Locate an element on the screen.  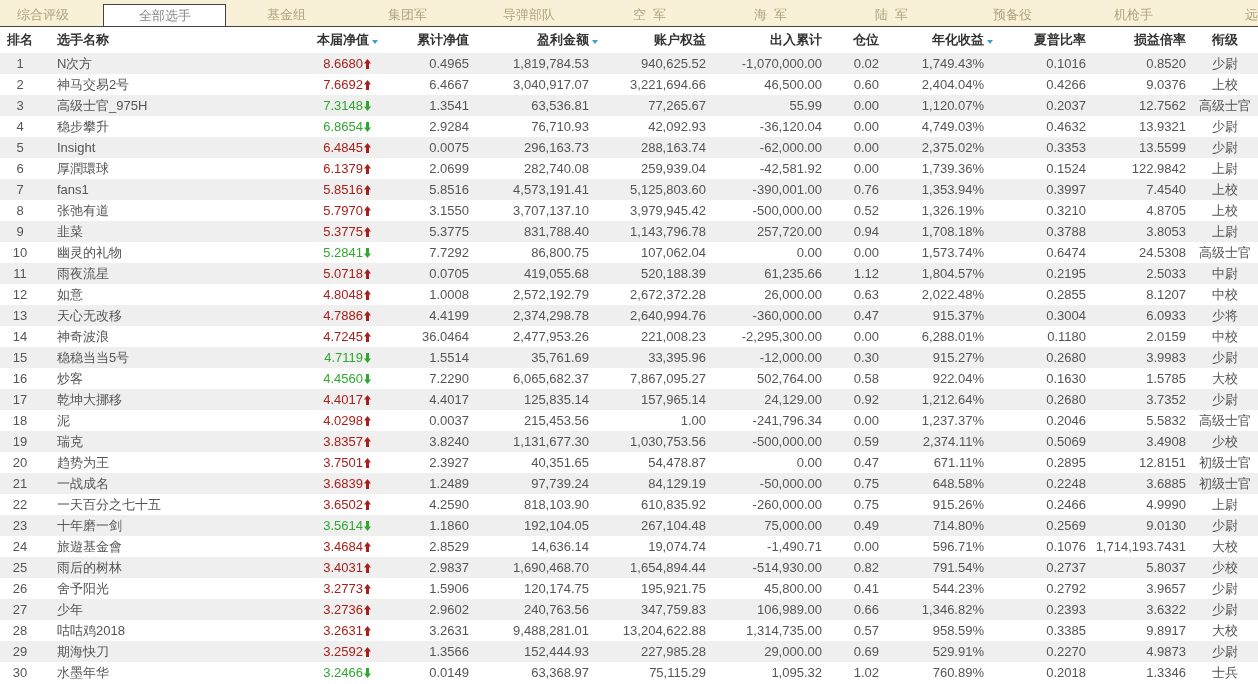
table-cell-text: 5 is located at coordinates (20, 147).